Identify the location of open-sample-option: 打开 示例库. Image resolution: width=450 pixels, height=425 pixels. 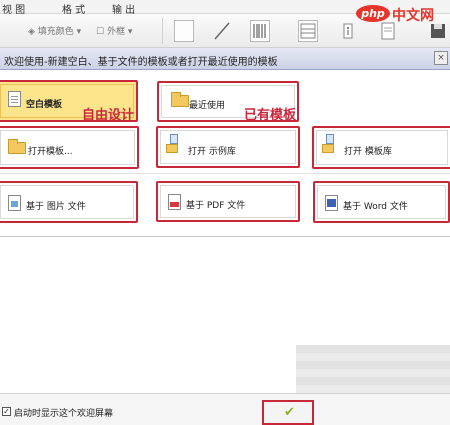
(228, 147).